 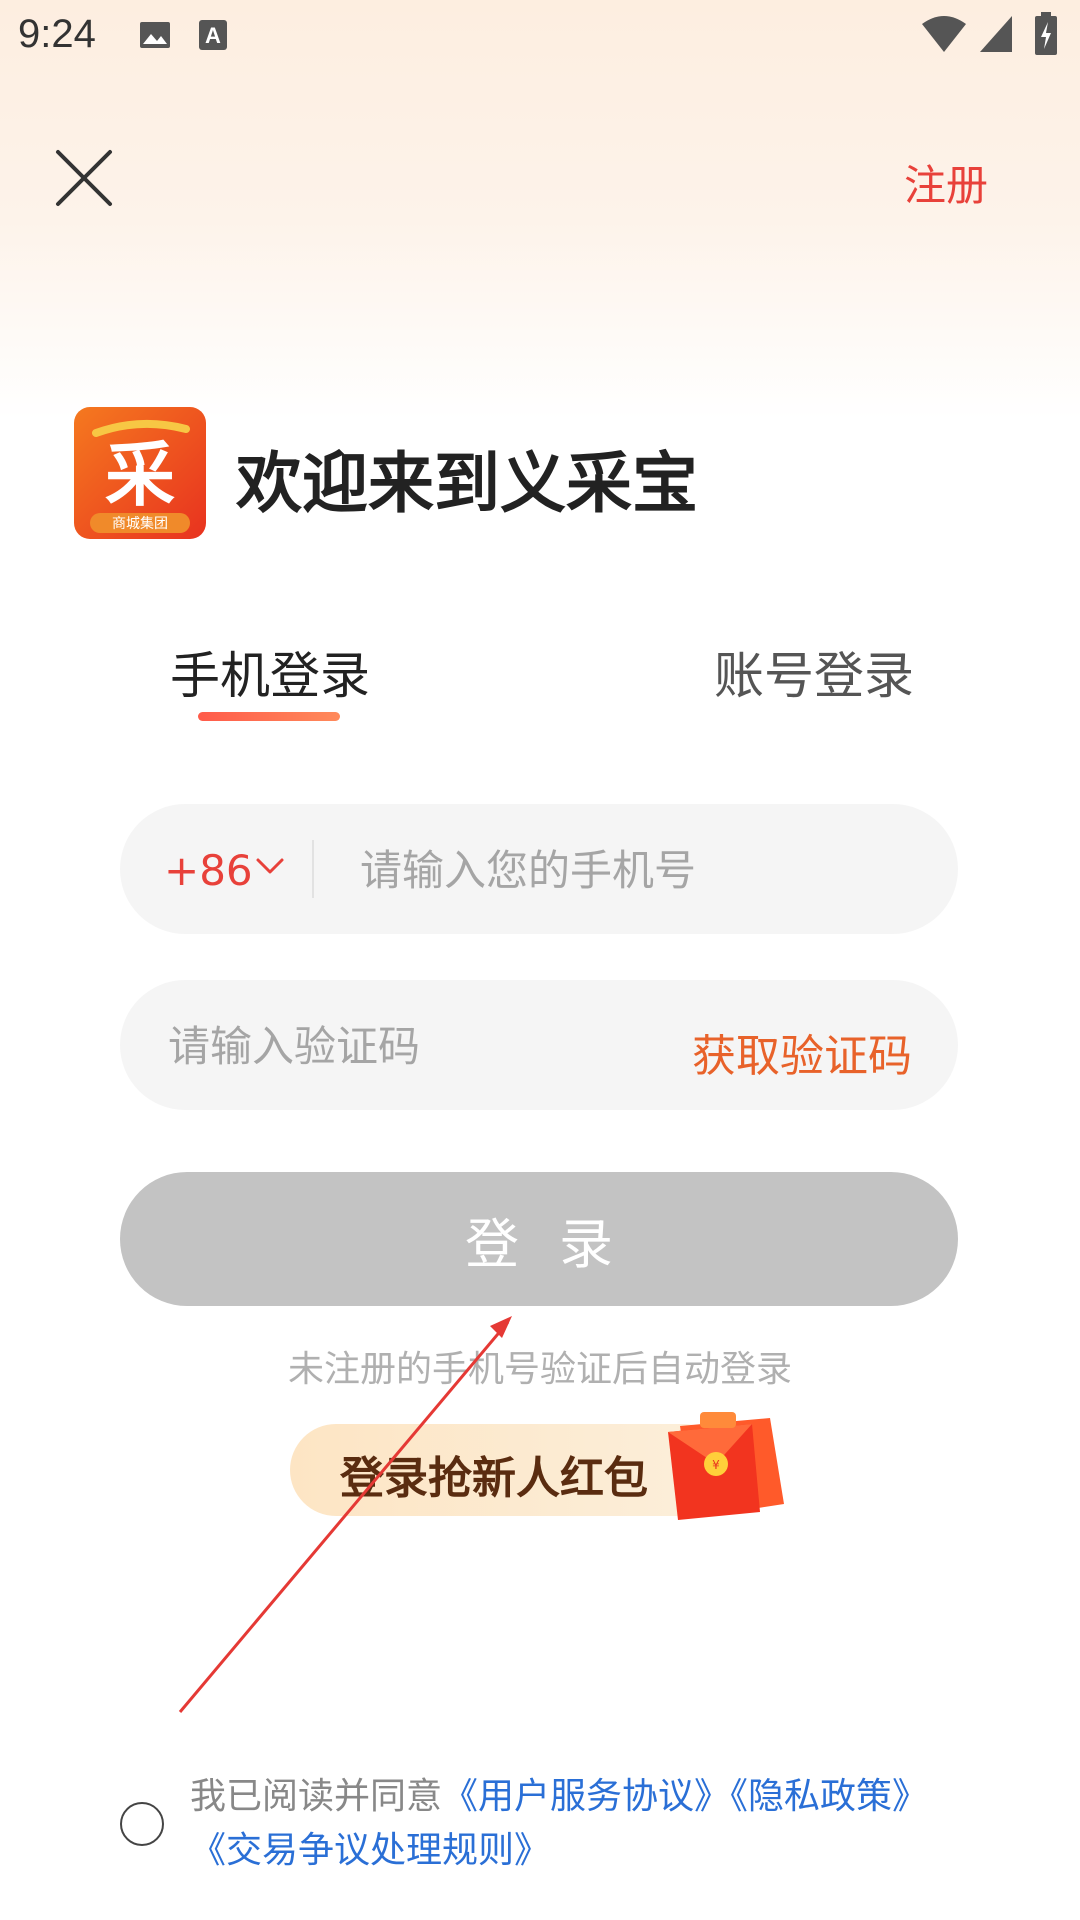 What do you see at coordinates (155, 35) in the screenshot?
I see `image-icon` at bounding box center [155, 35].